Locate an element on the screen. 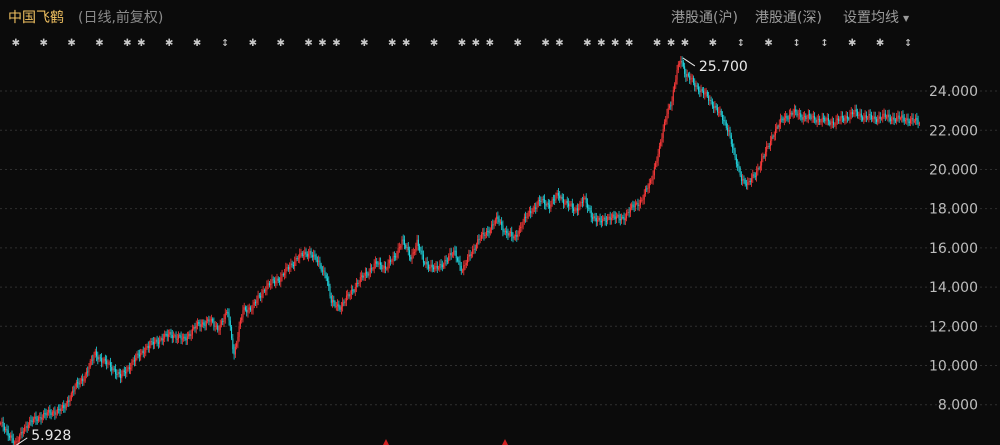 This screenshot has width=1000, height=445. y-tick-label: 16.000 is located at coordinates (953, 249).